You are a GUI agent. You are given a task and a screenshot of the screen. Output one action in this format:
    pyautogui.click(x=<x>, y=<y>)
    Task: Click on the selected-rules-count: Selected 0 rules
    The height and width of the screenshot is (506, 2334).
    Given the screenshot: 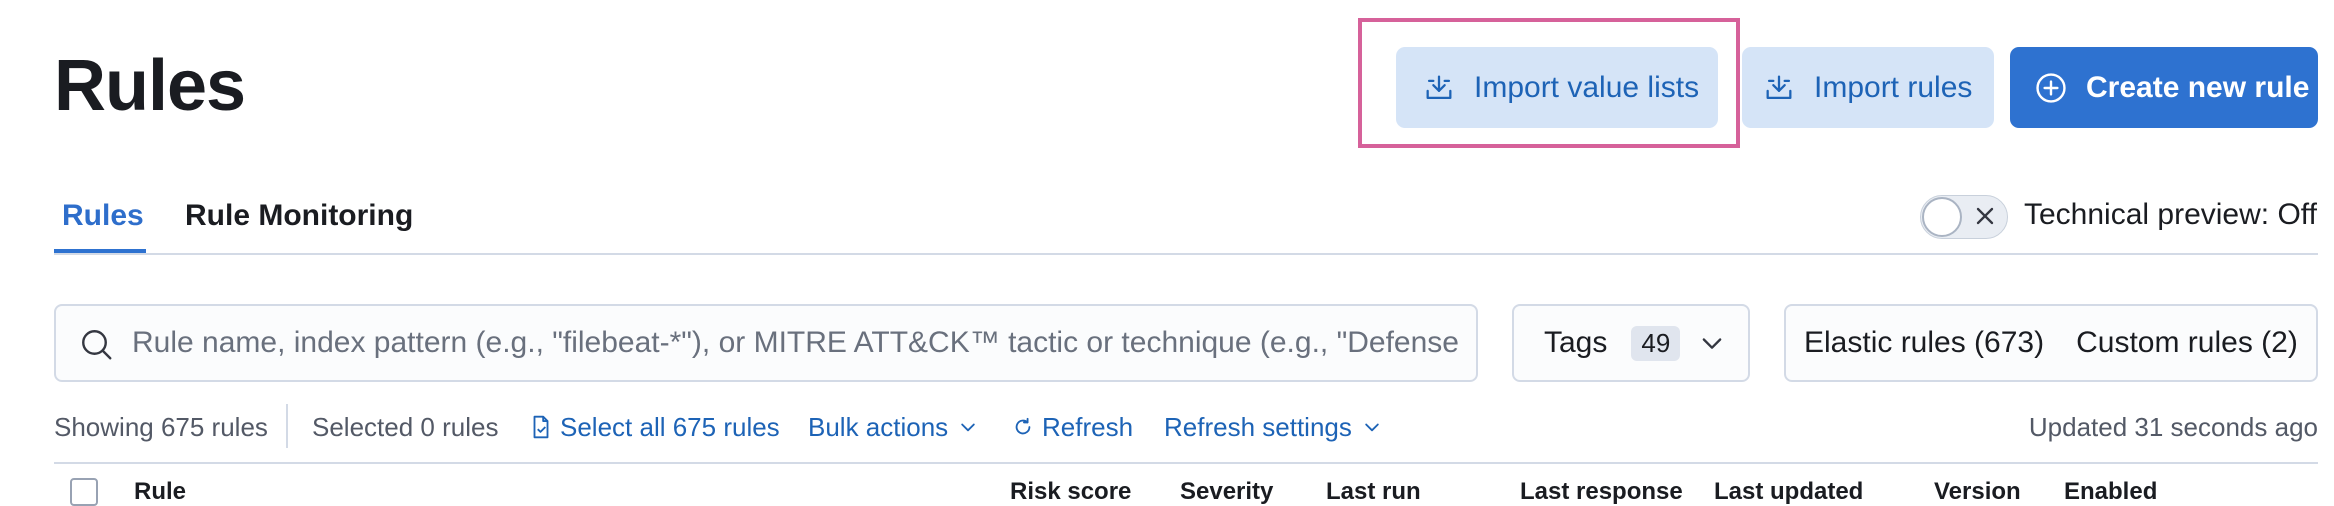 What is the action you would take?
    pyautogui.click(x=405, y=427)
    